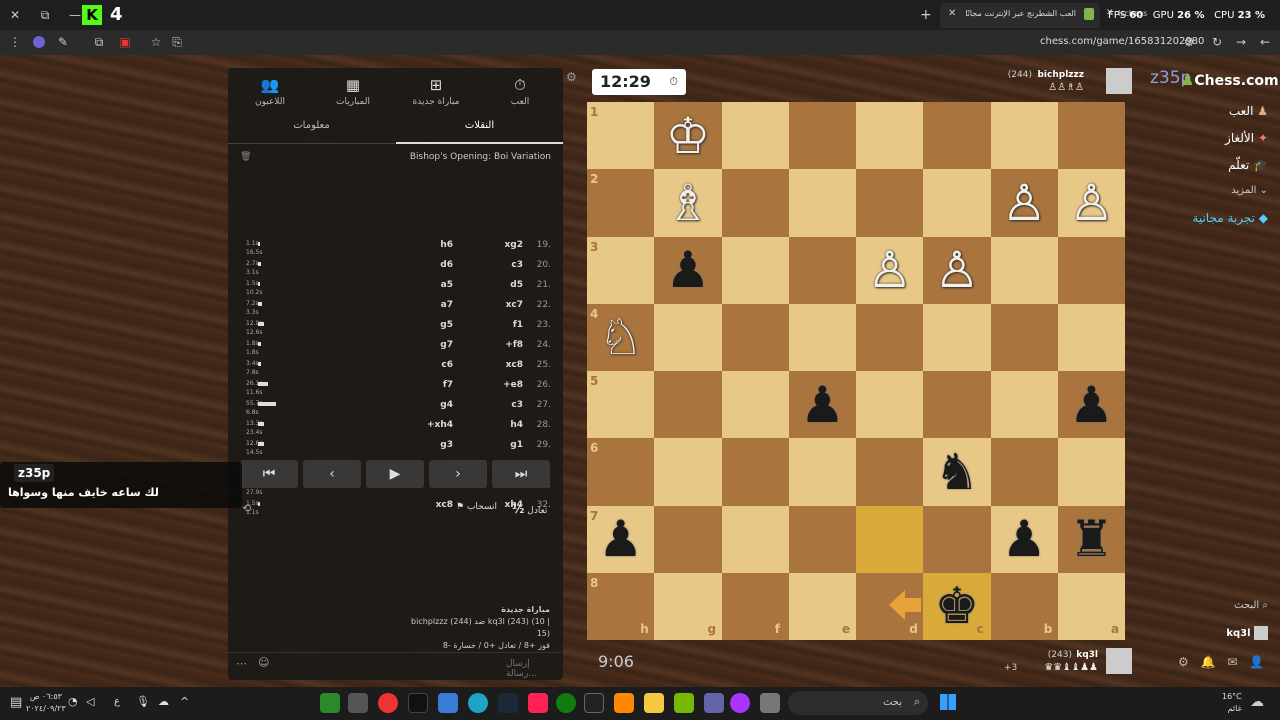 The image size is (1280, 720). What do you see at coordinates (1232, 703) in the screenshot?
I see `weather: 16°C غائم` at bounding box center [1232, 703].